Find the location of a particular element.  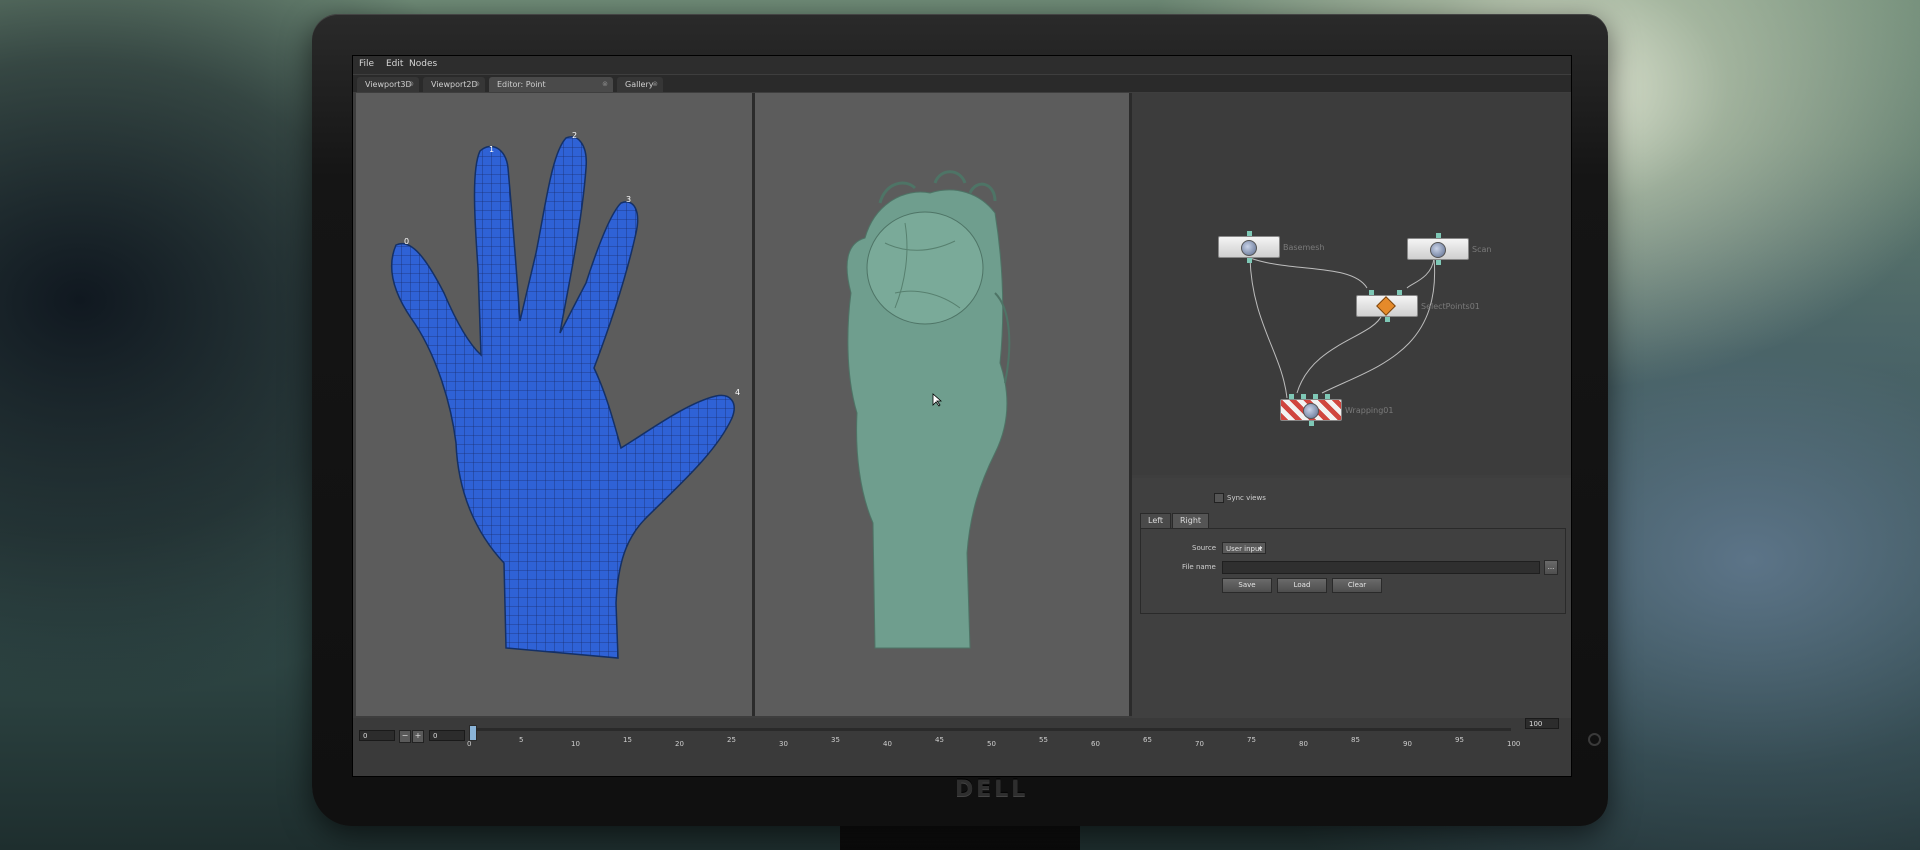

menu-edit: Edit is located at coordinates (394, 64).